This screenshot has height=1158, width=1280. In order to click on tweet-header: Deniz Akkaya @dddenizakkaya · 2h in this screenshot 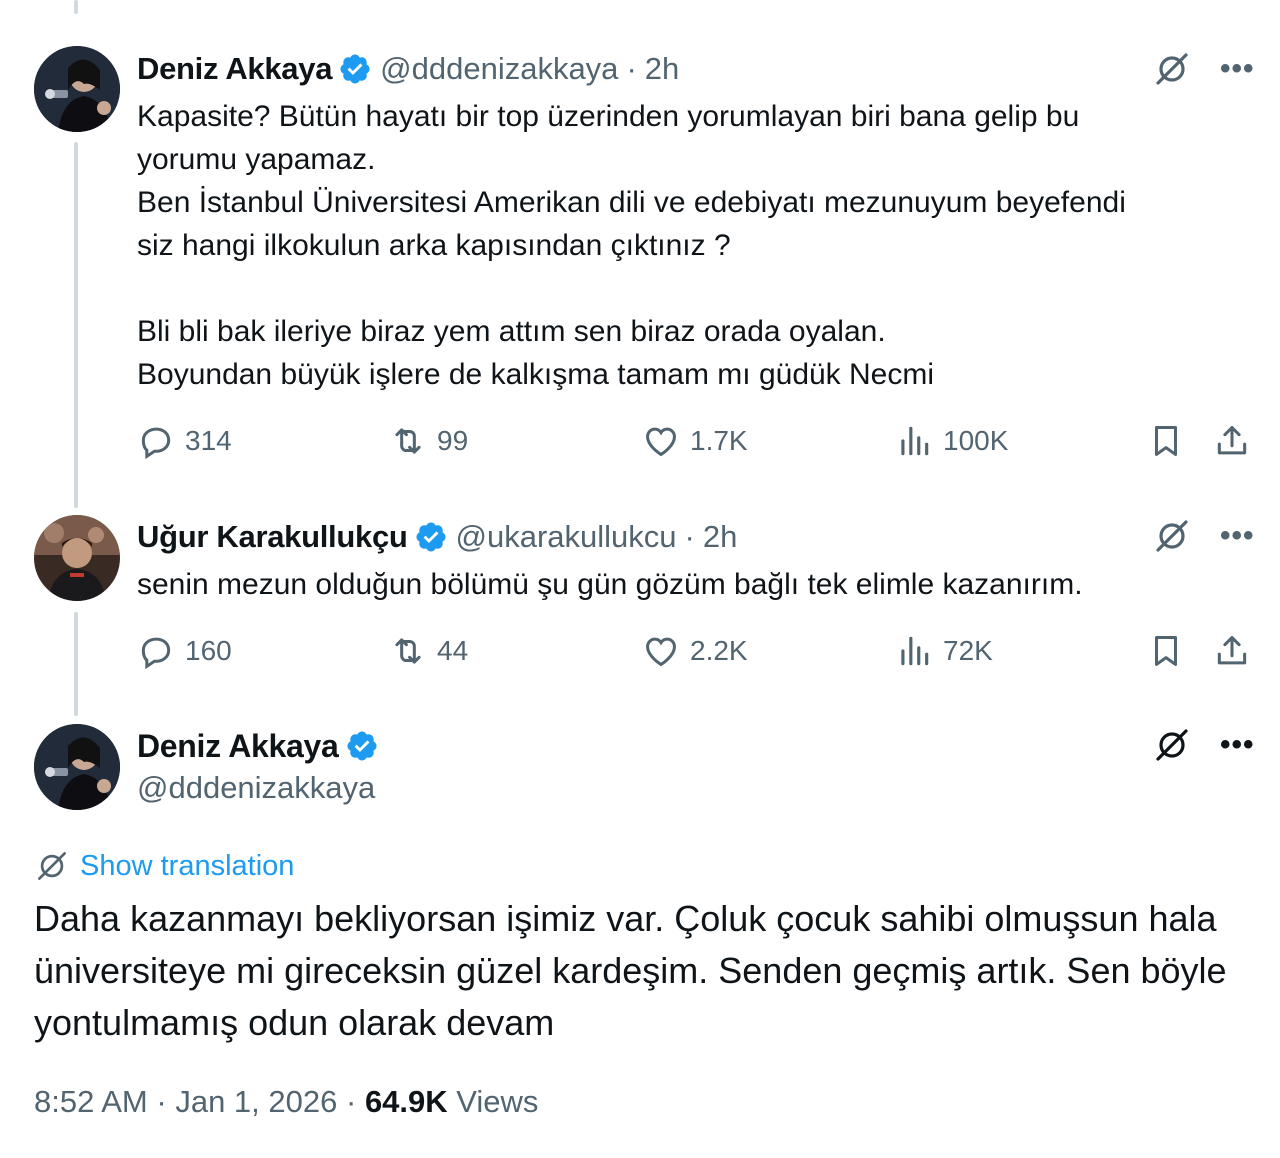, I will do `click(408, 69)`.